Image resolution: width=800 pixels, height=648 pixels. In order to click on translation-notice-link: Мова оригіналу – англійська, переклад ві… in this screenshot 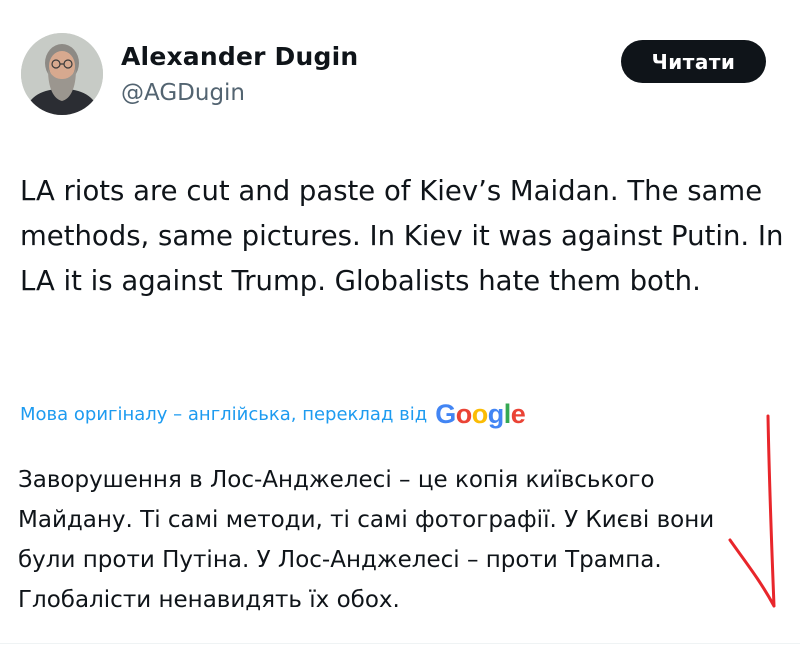, I will do `click(223, 414)`.